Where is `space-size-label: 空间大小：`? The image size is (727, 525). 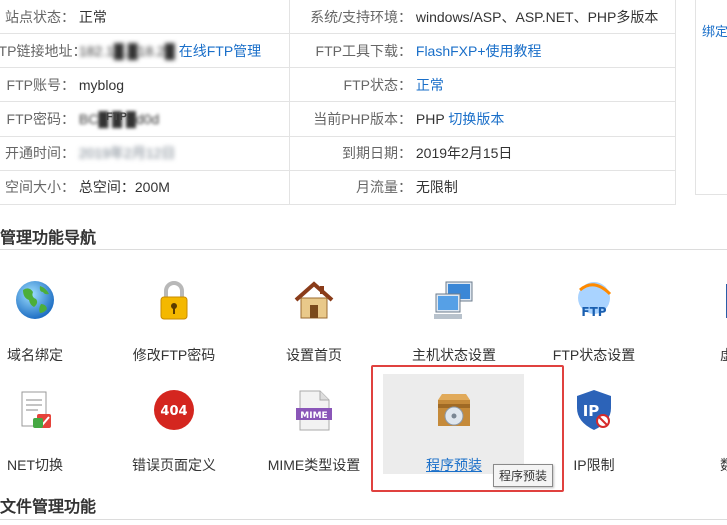 space-size-label: 空间大小： is located at coordinates (40, 187).